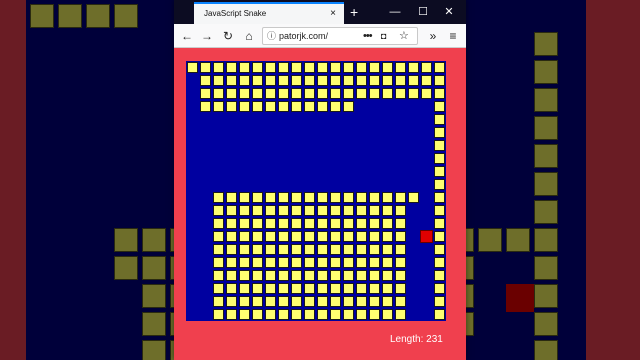 The width and height of the screenshot is (640, 360). I want to click on forward-icon: →, so click(207, 36).